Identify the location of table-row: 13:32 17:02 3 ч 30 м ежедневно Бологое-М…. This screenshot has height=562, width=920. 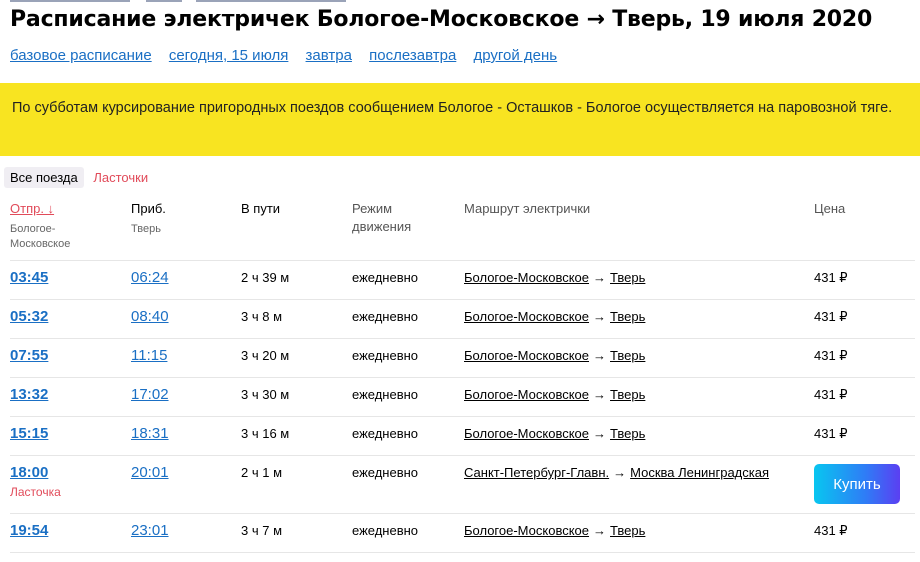
(462, 397).